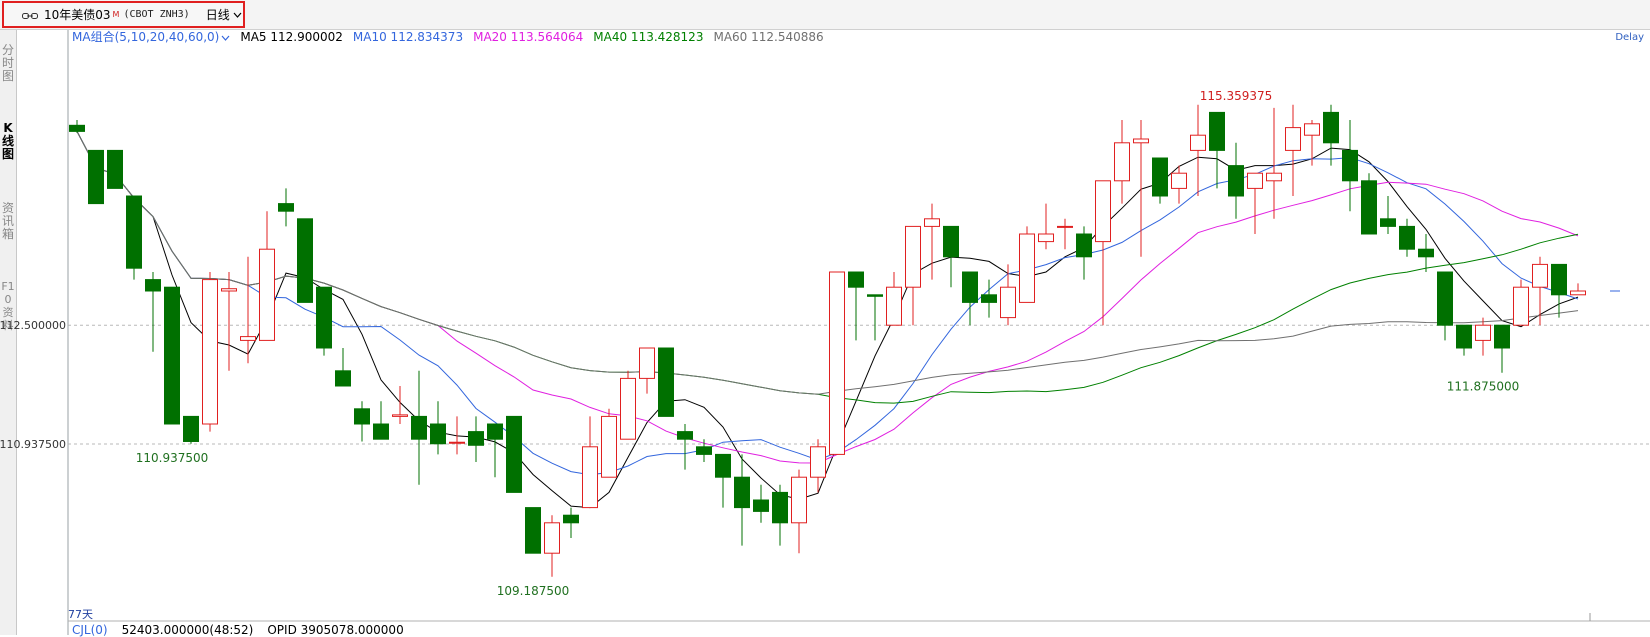 The width and height of the screenshot is (1650, 637). I want to click on legend-ma20: MA20 113.564064, so click(528, 37).